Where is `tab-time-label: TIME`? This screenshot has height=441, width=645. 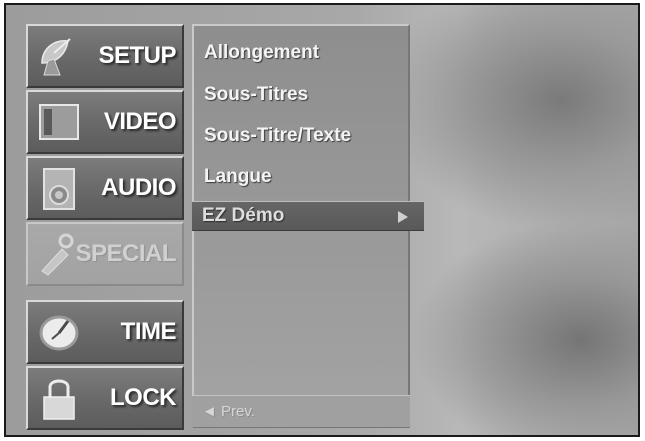 tab-time-label: TIME is located at coordinates (148, 331).